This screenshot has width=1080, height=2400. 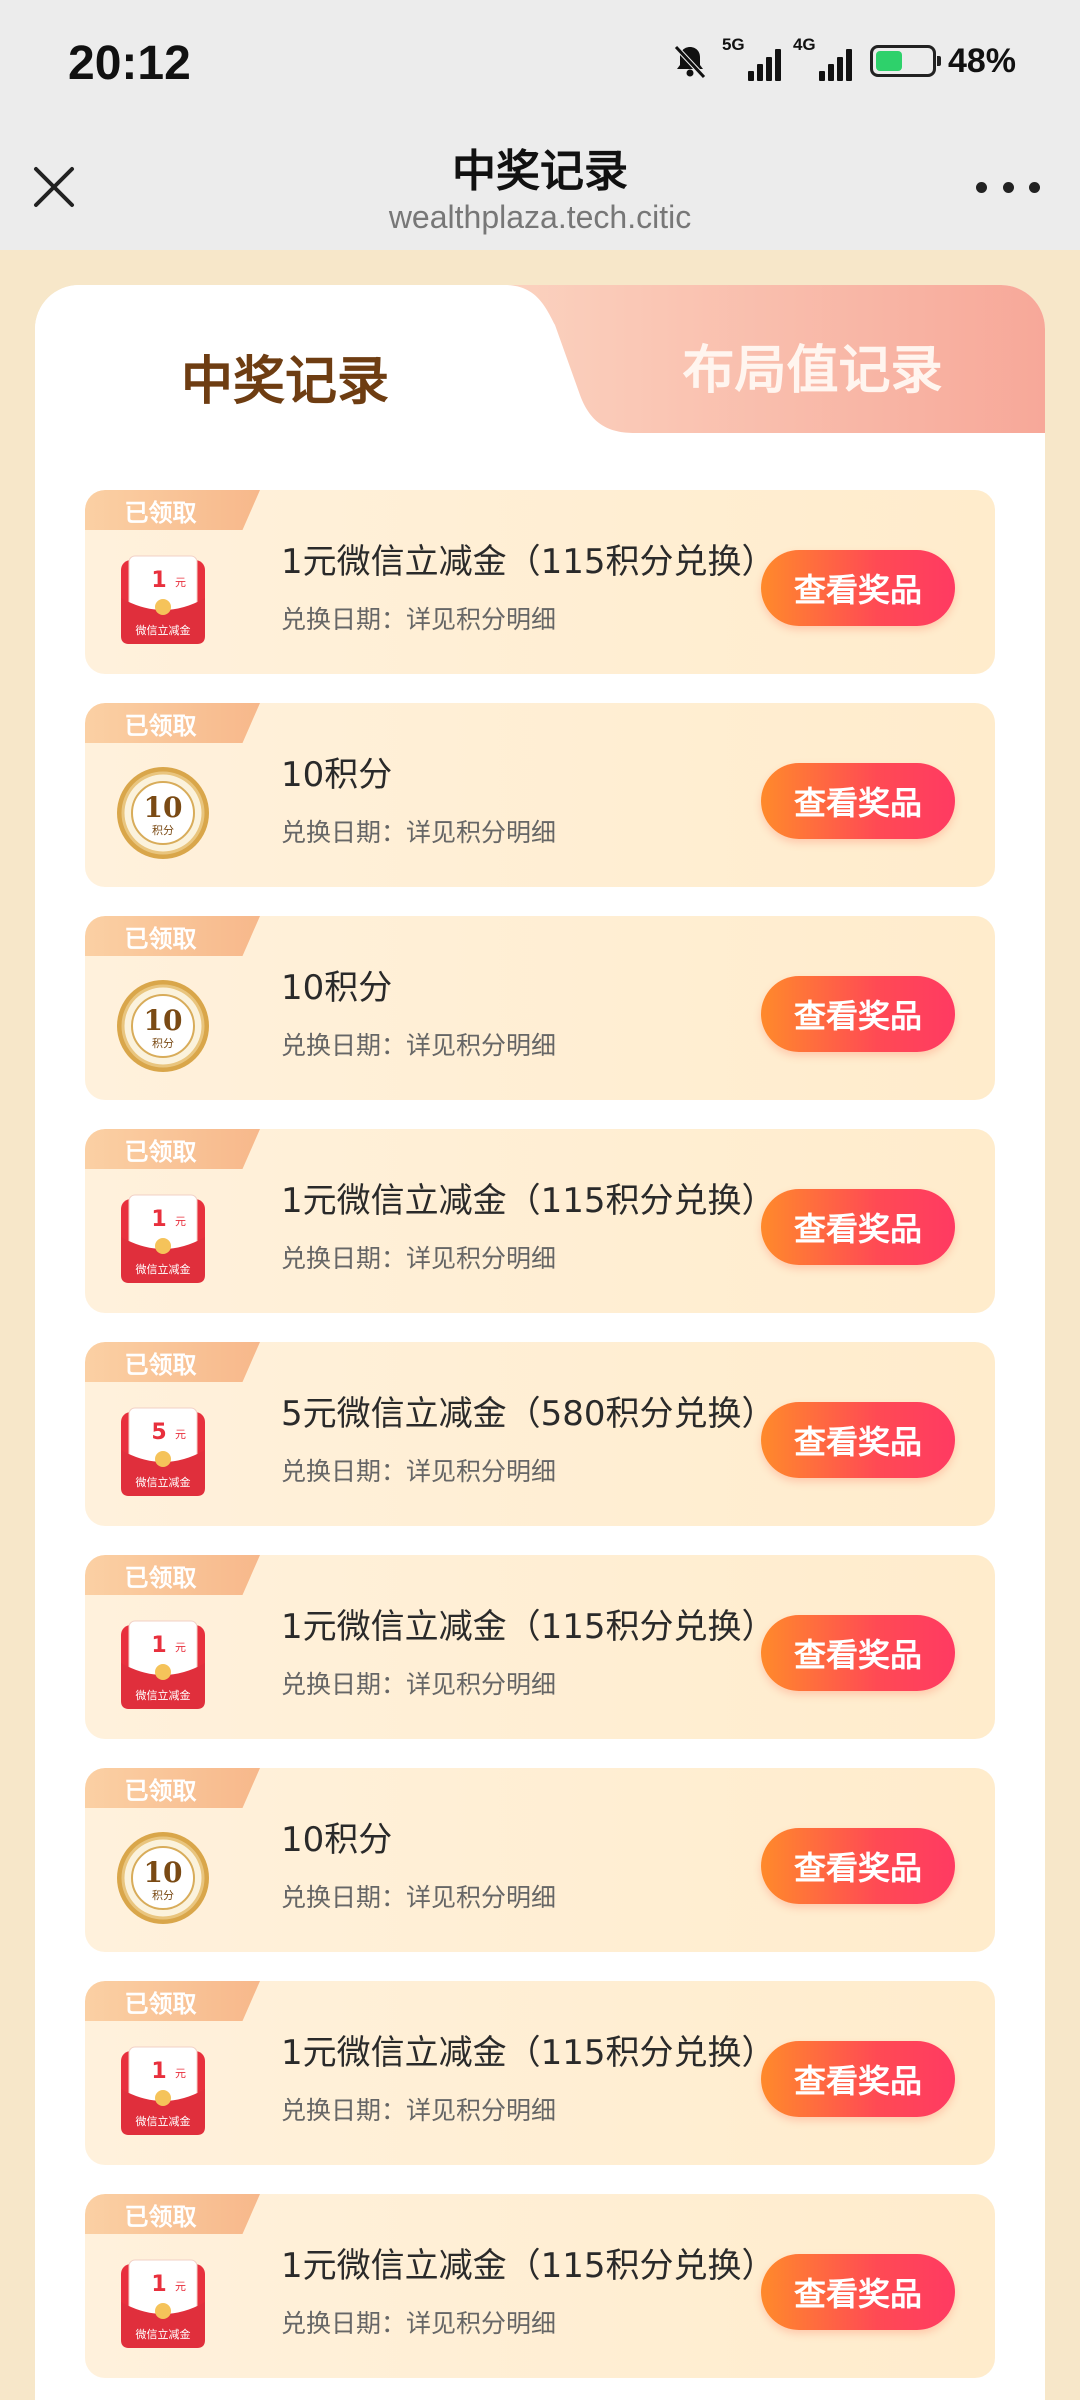 I want to click on signal-icon-5g: 5G, so click(x=751, y=58).